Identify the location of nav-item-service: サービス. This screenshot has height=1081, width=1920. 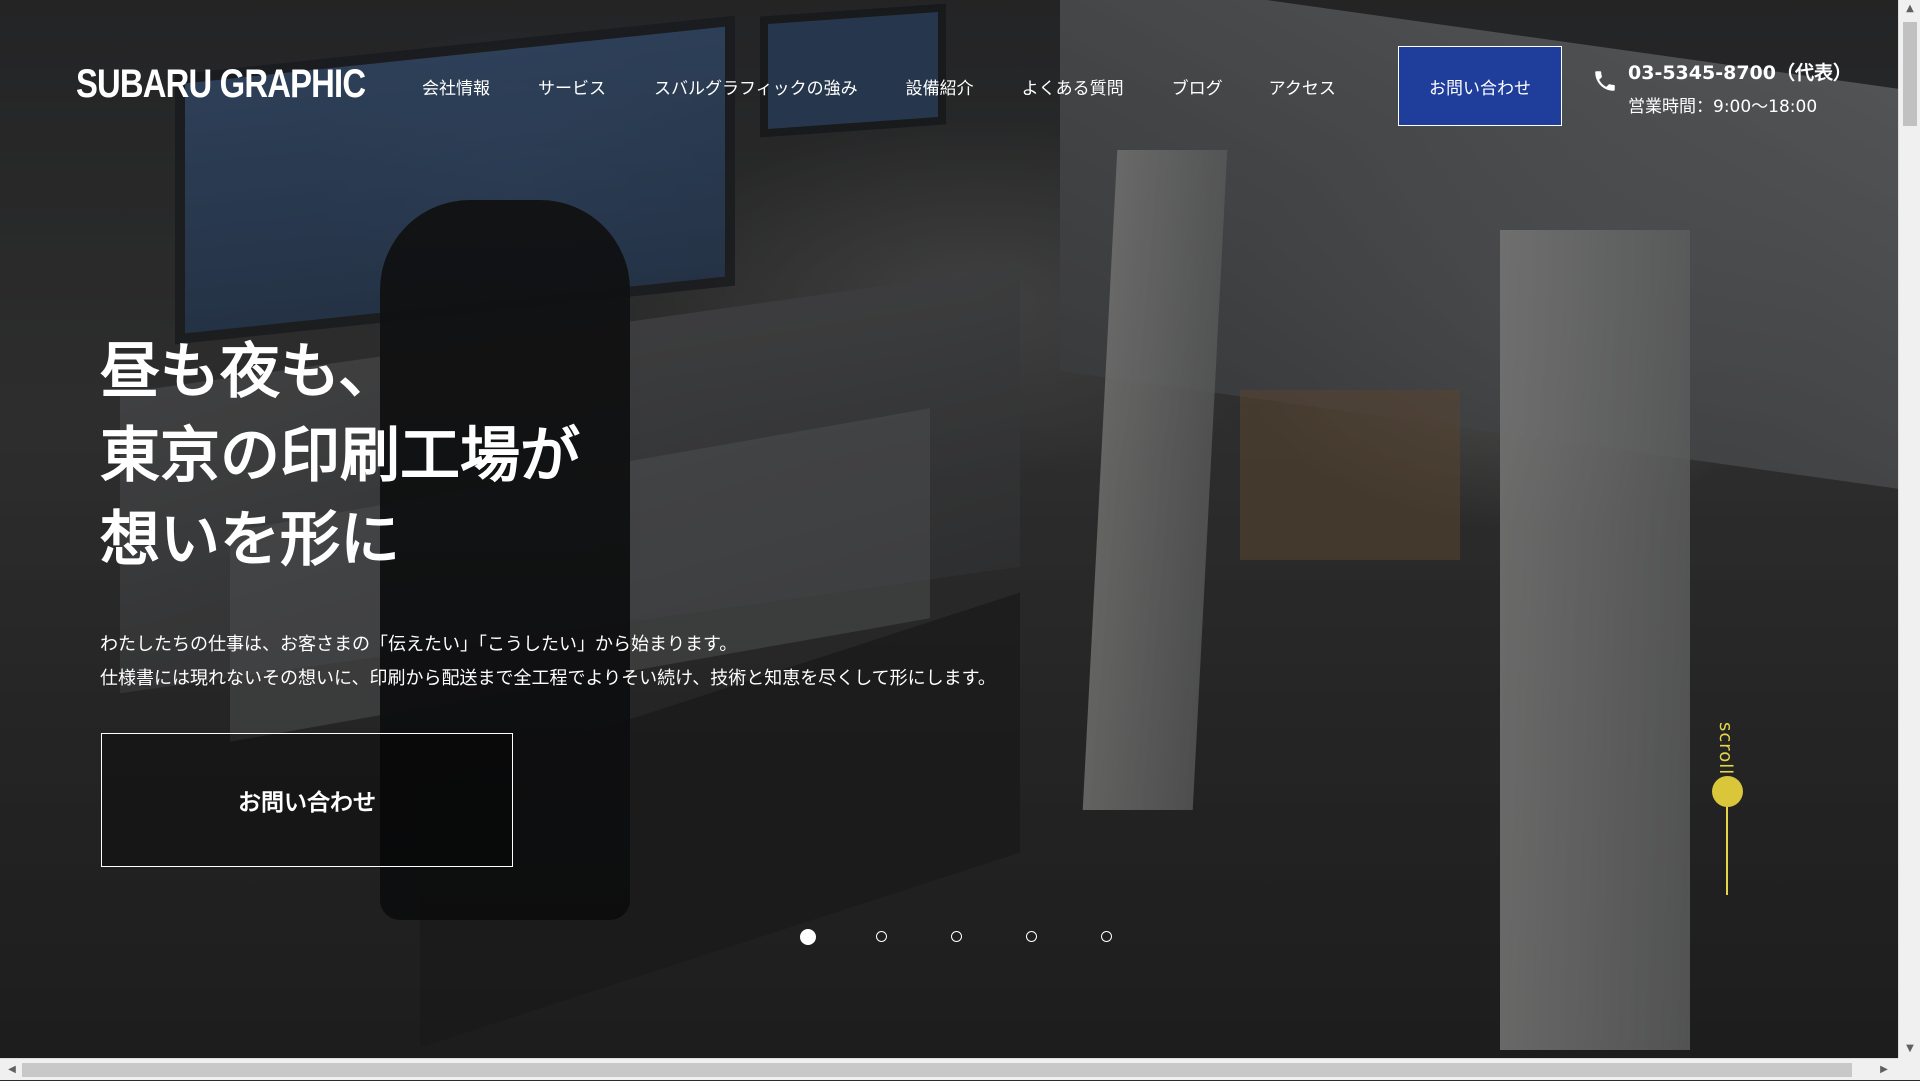
(572, 86).